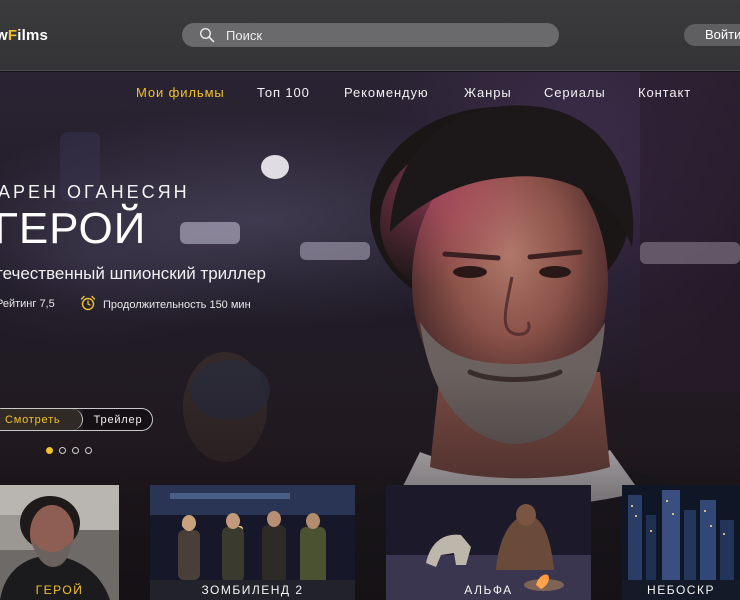  What do you see at coordinates (252, 590) in the screenshot?
I see `movie-card-title: ЗОМБИЛЕНД 2` at bounding box center [252, 590].